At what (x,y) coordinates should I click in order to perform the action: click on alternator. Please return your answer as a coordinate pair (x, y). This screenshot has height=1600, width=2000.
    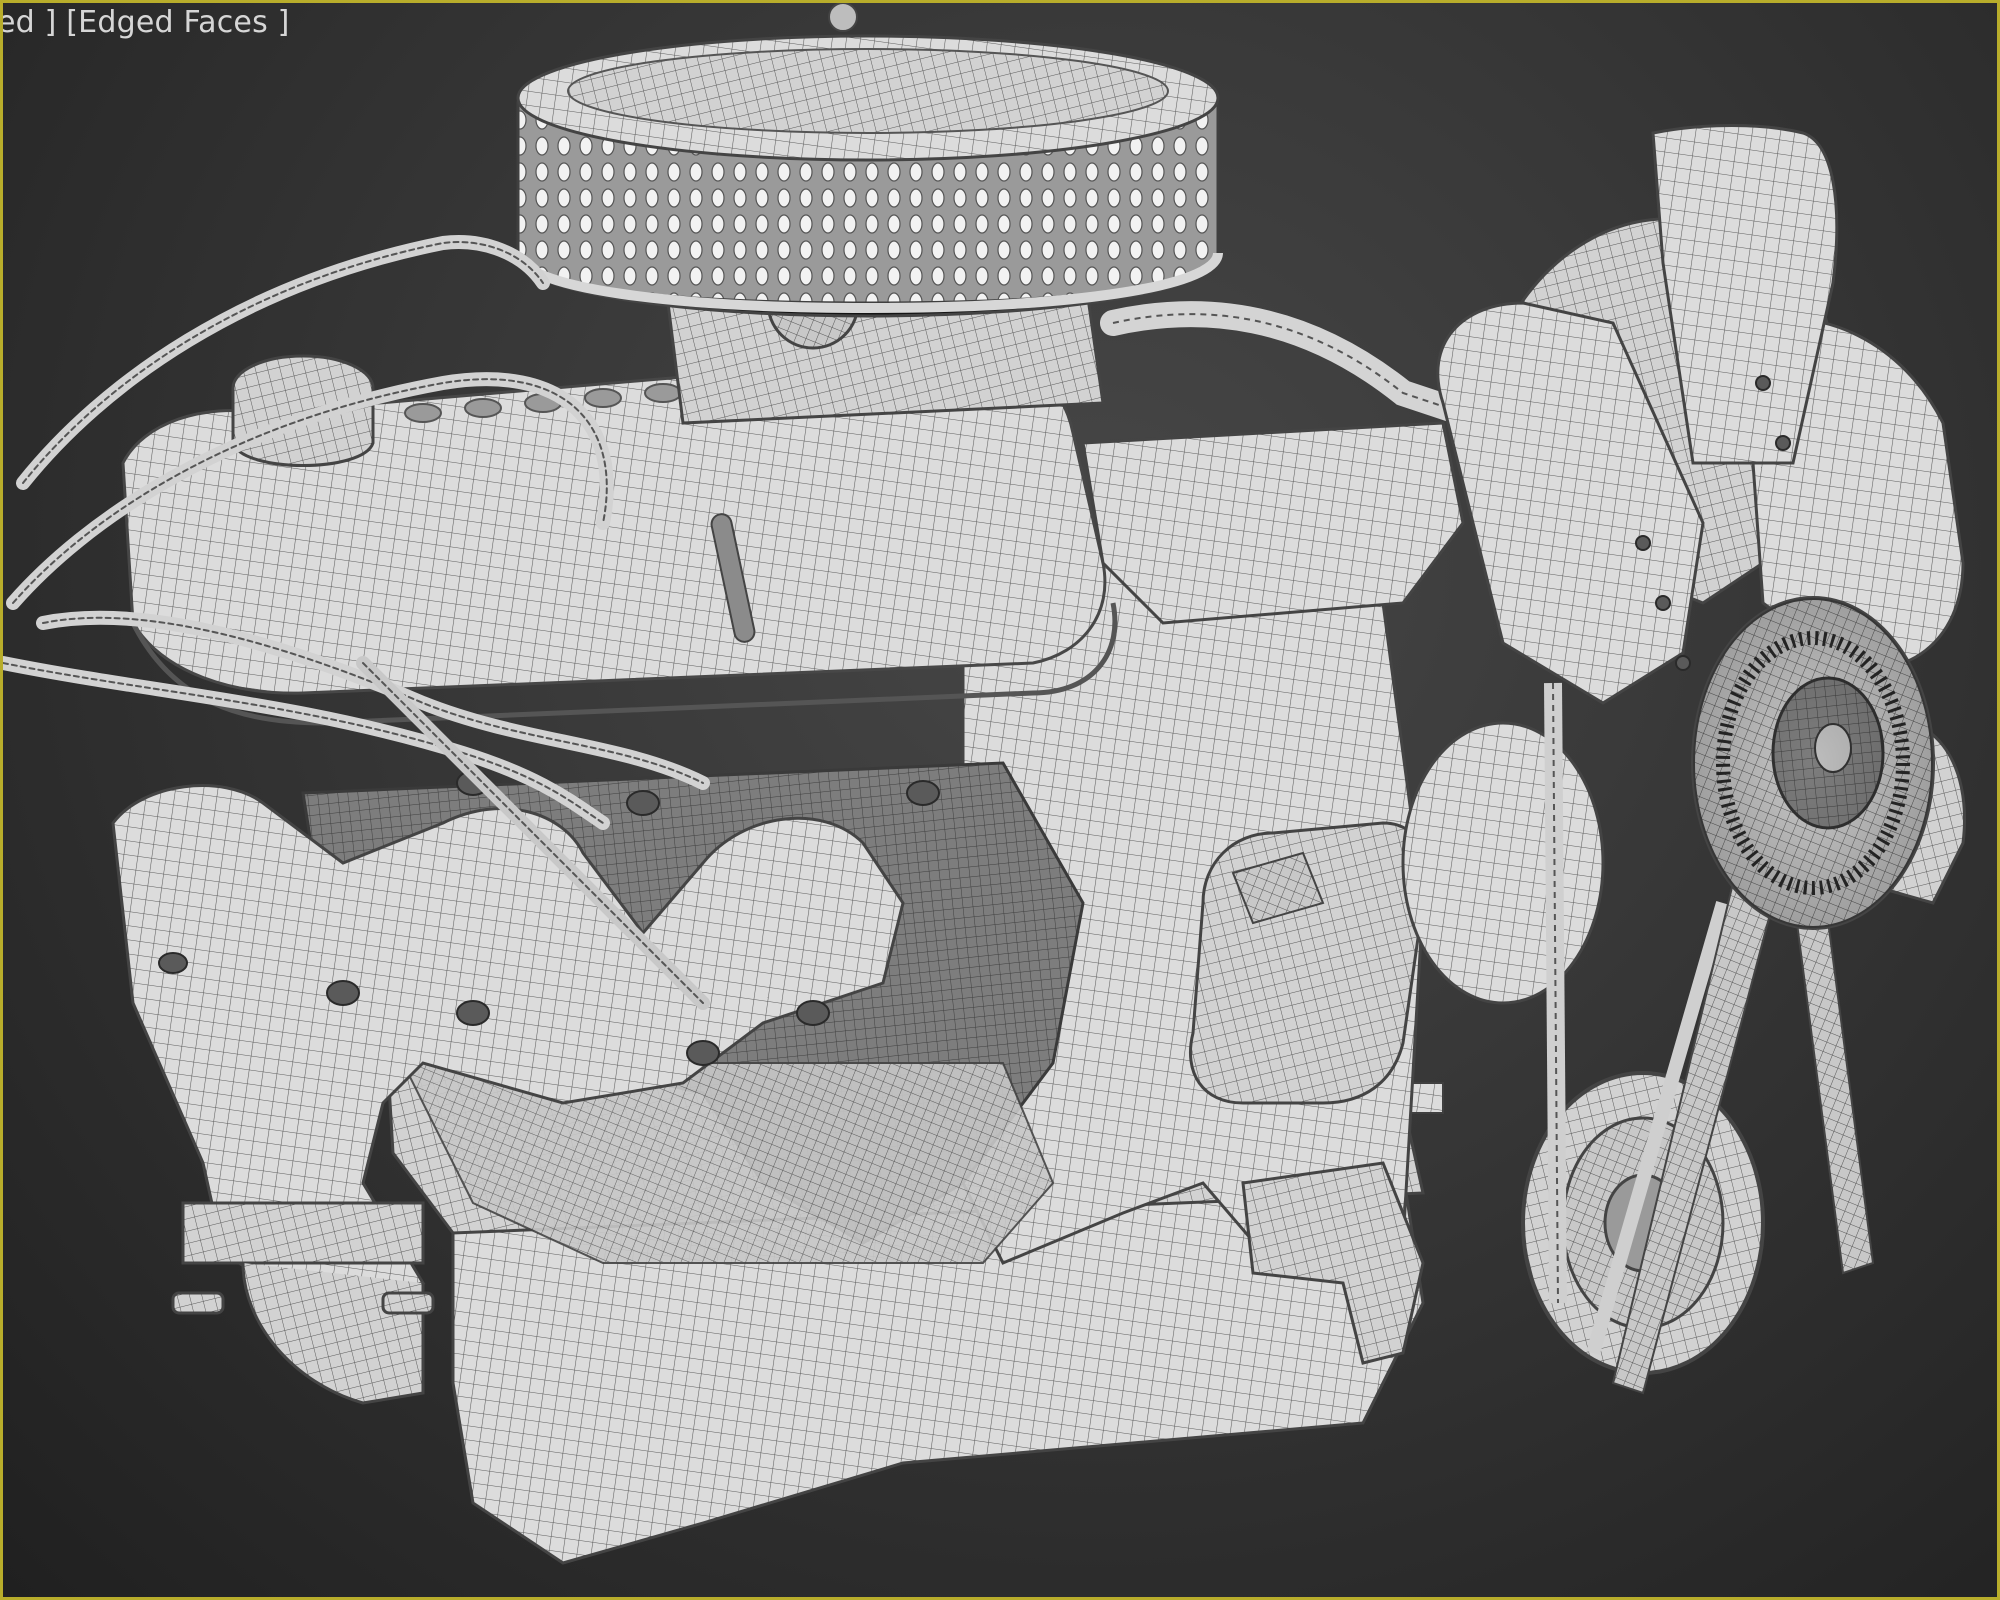
    Looking at the image, I should click on (1503, 863).